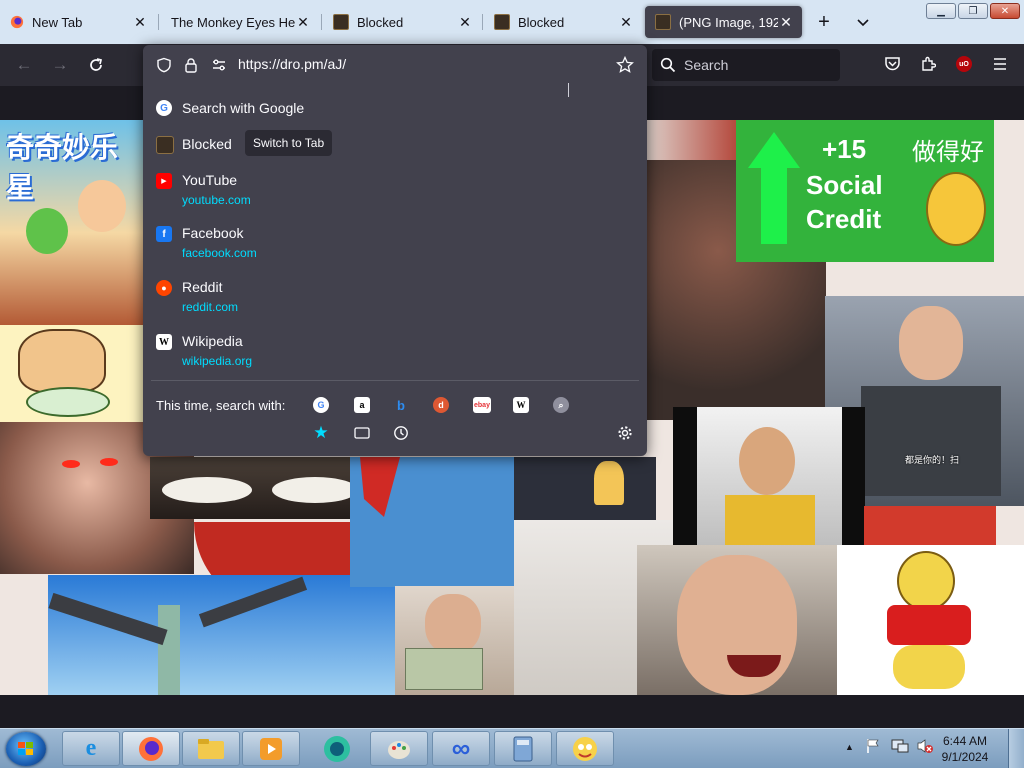 This screenshot has height=768, width=1024. What do you see at coordinates (60, 65) in the screenshot?
I see `forward-button: →` at bounding box center [60, 65].